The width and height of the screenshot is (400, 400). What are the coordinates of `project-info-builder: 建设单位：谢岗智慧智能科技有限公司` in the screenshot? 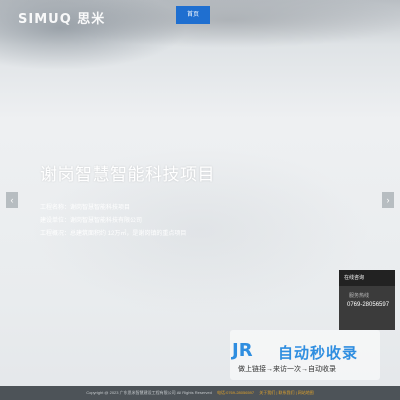 It's located at (91, 221).